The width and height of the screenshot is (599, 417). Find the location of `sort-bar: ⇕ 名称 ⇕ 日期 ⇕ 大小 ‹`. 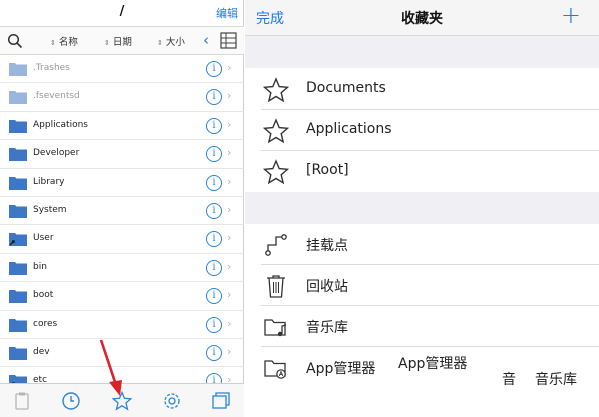

sort-bar: ⇕ 名称 ⇕ 日期 ⇕ 大小 ‹ is located at coordinates (122, 41).